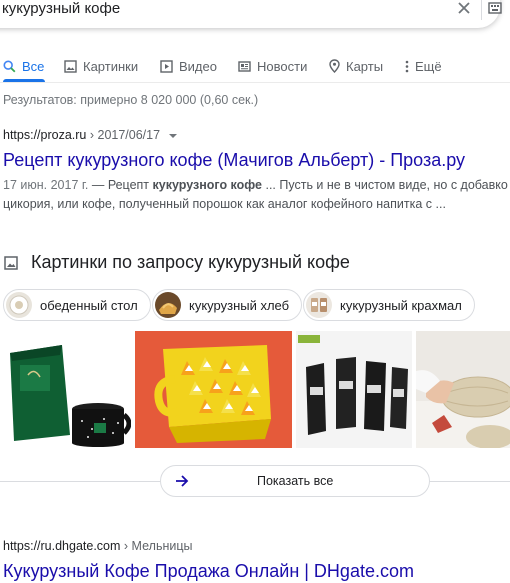  Describe the element at coordinates (354, 389) in the screenshot. I see `image-result-coffee-packs` at that location.